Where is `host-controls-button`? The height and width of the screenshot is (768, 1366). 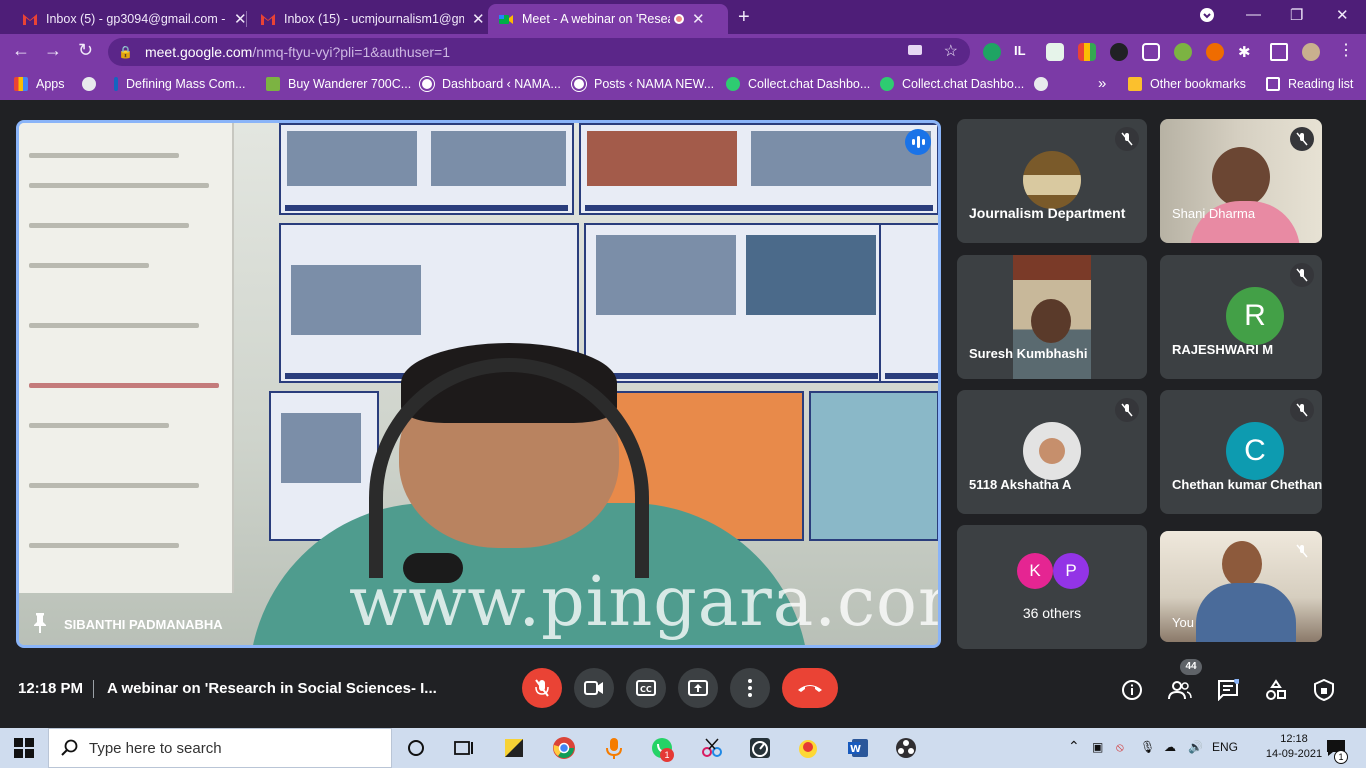
host-controls-button is located at coordinates (1324, 690).